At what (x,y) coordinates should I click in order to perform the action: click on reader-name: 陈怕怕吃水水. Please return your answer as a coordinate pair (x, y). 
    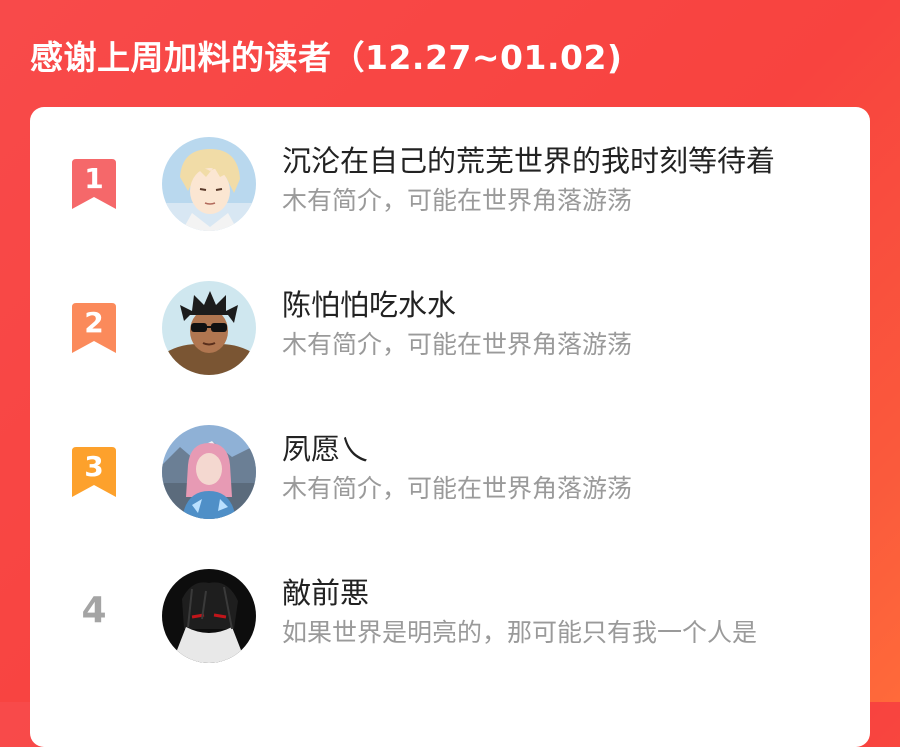
    Looking at the image, I should click on (558, 305).